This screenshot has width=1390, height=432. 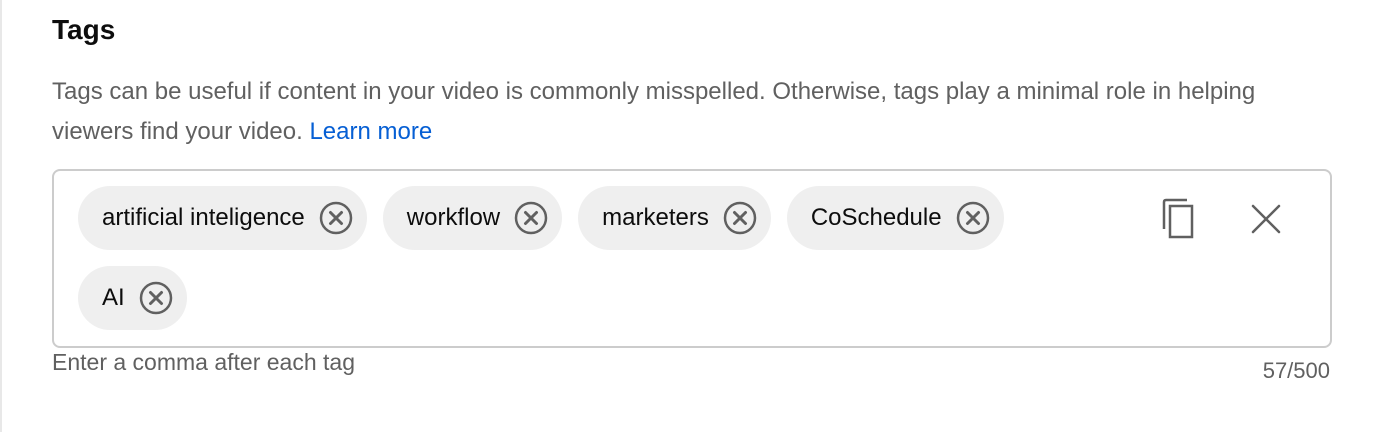 I want to click on character-counter: 57/500, so click(x=1296, y=370).